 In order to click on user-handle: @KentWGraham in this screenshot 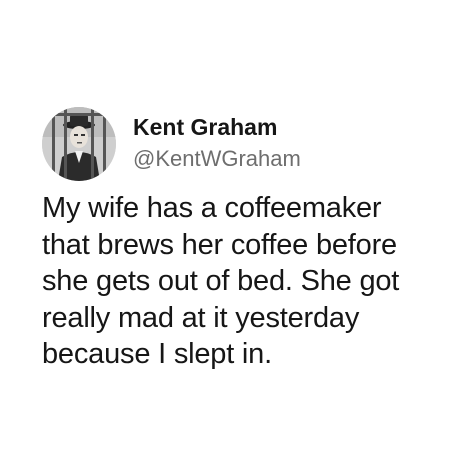, I will do `click(217, 159)`.